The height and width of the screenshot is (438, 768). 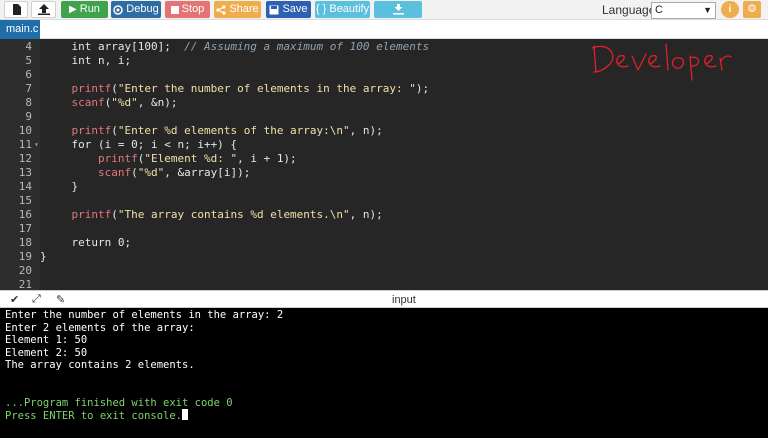 What do you see at coordinates (295, 9) in the screenshot?
I see `save-label: Save` at bounding box center [295, 9].